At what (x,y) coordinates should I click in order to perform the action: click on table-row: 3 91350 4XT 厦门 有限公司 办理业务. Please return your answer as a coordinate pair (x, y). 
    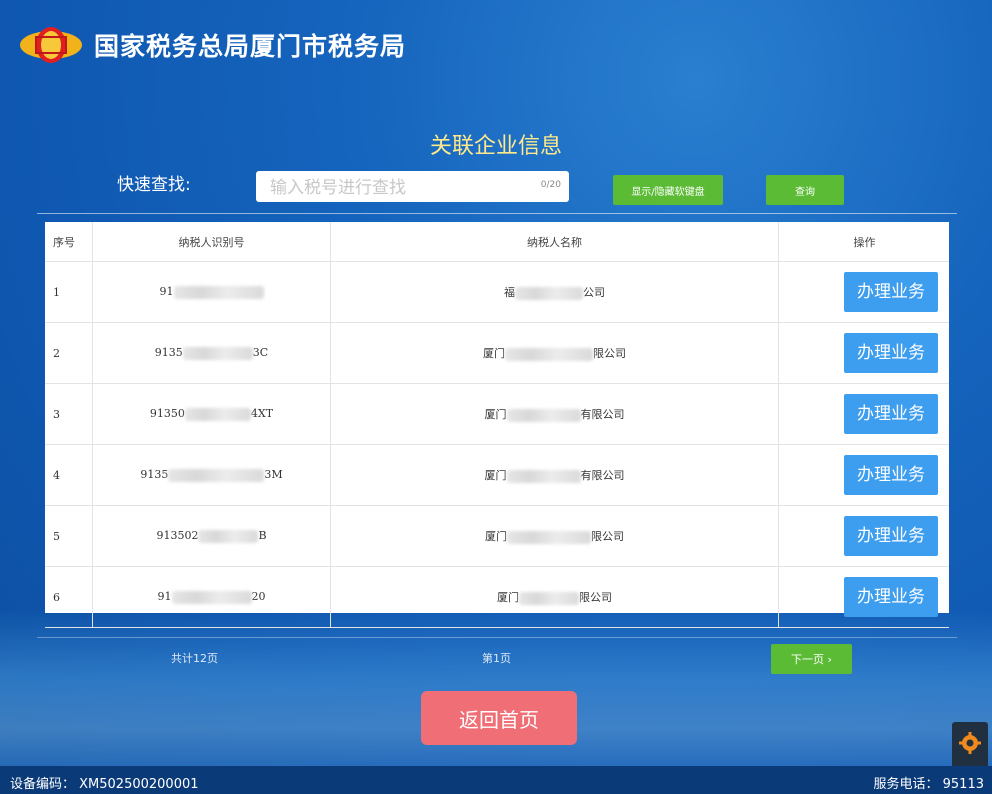
    Looking at the image, I should click on (497, 414).